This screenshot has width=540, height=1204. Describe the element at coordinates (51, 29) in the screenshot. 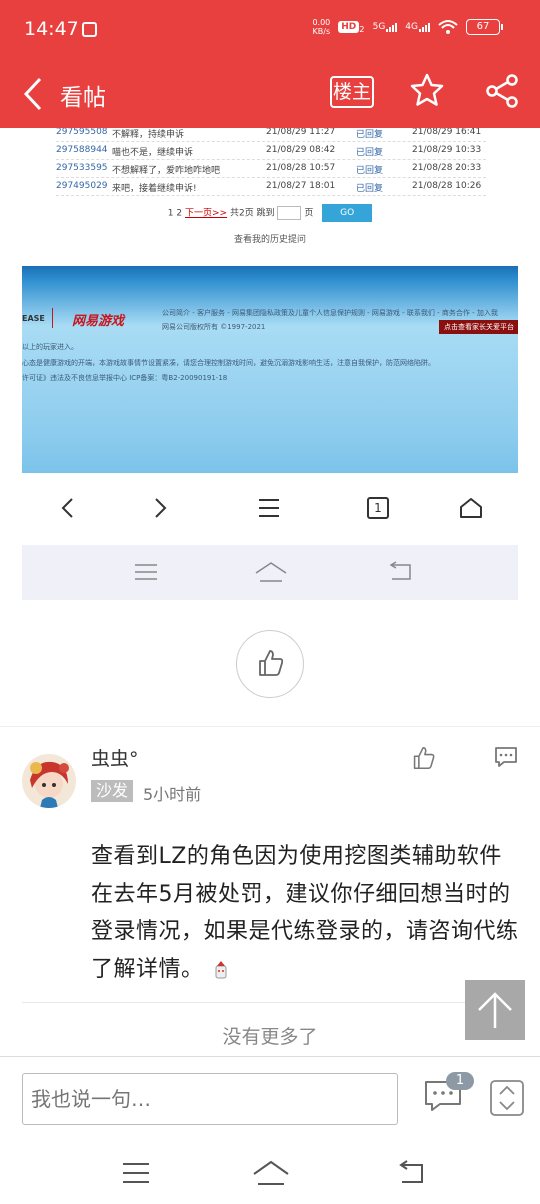

I see `status-time: 14:47` at that location.